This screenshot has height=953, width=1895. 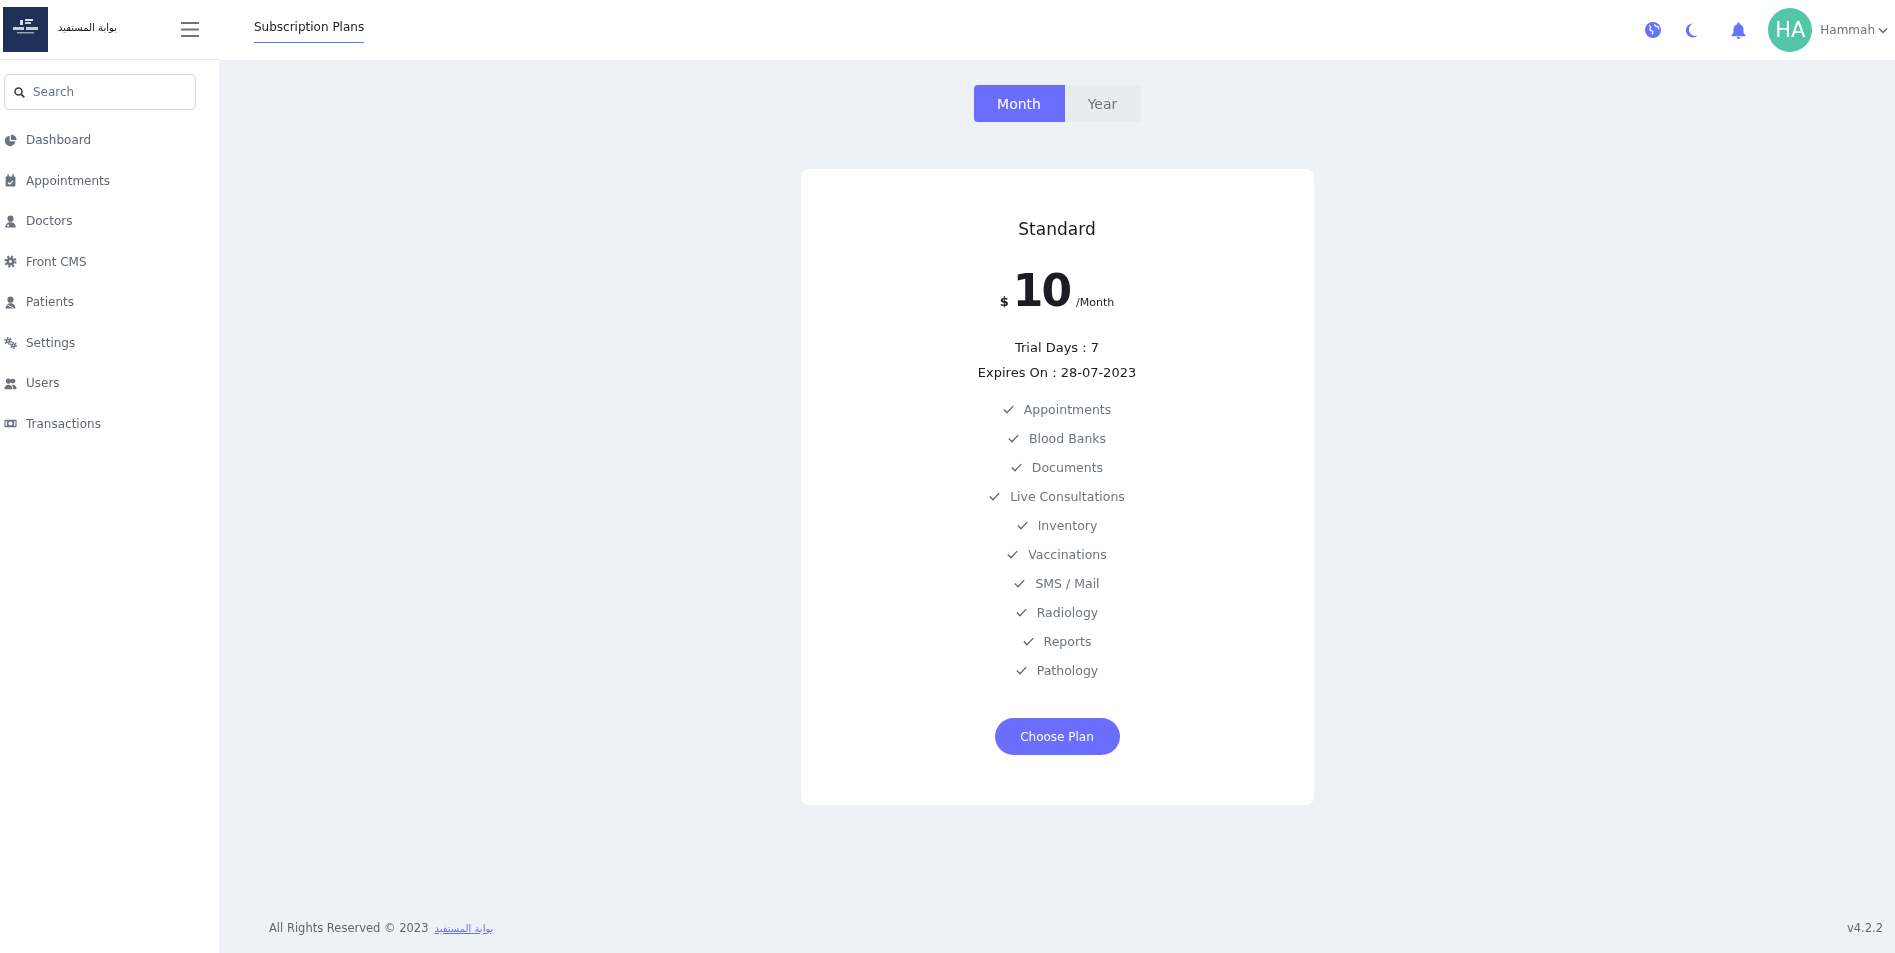 I want to click on sidebar-item-label: Appointments, so click(x=68, y=180).